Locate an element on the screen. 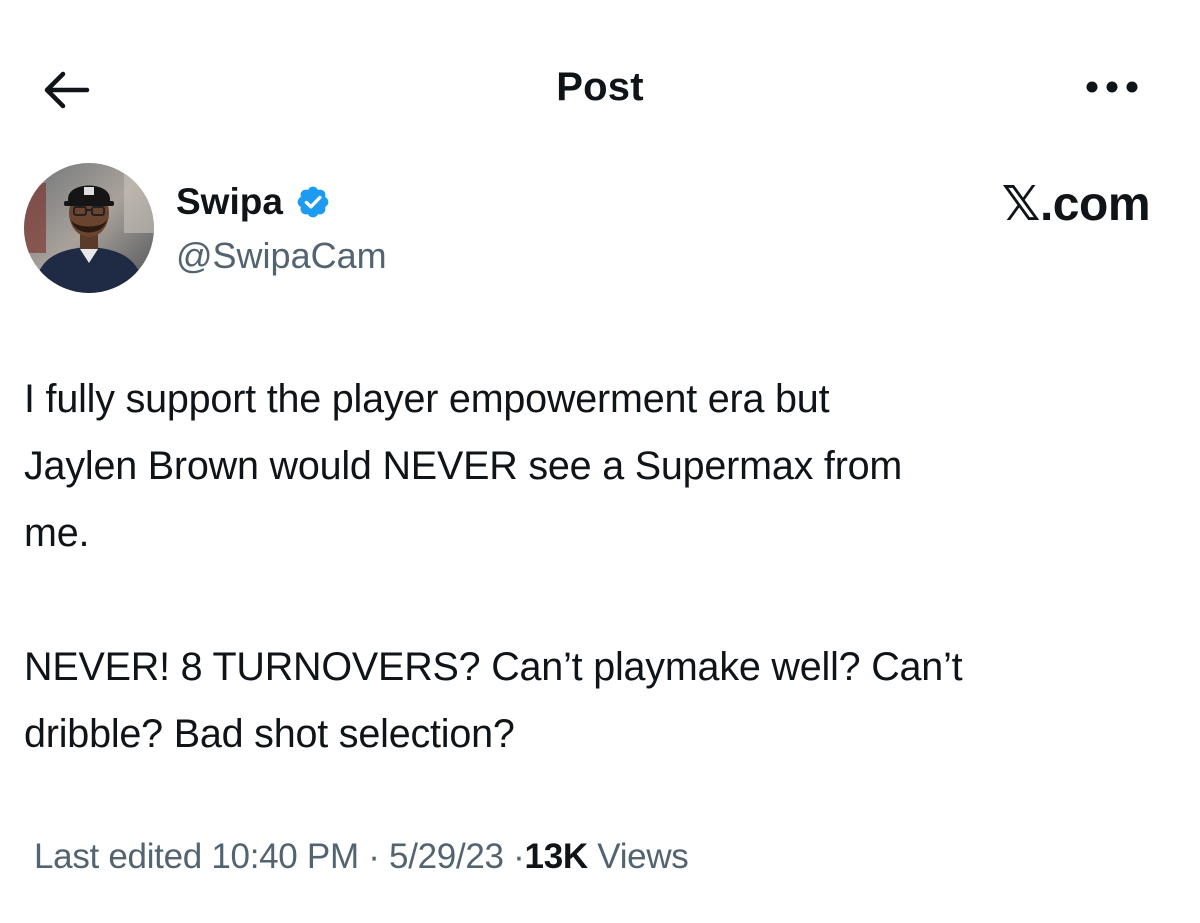 The height and width of the screenshot is (923, 1200). verified-badge-icon is located at coordinates (313, 202).